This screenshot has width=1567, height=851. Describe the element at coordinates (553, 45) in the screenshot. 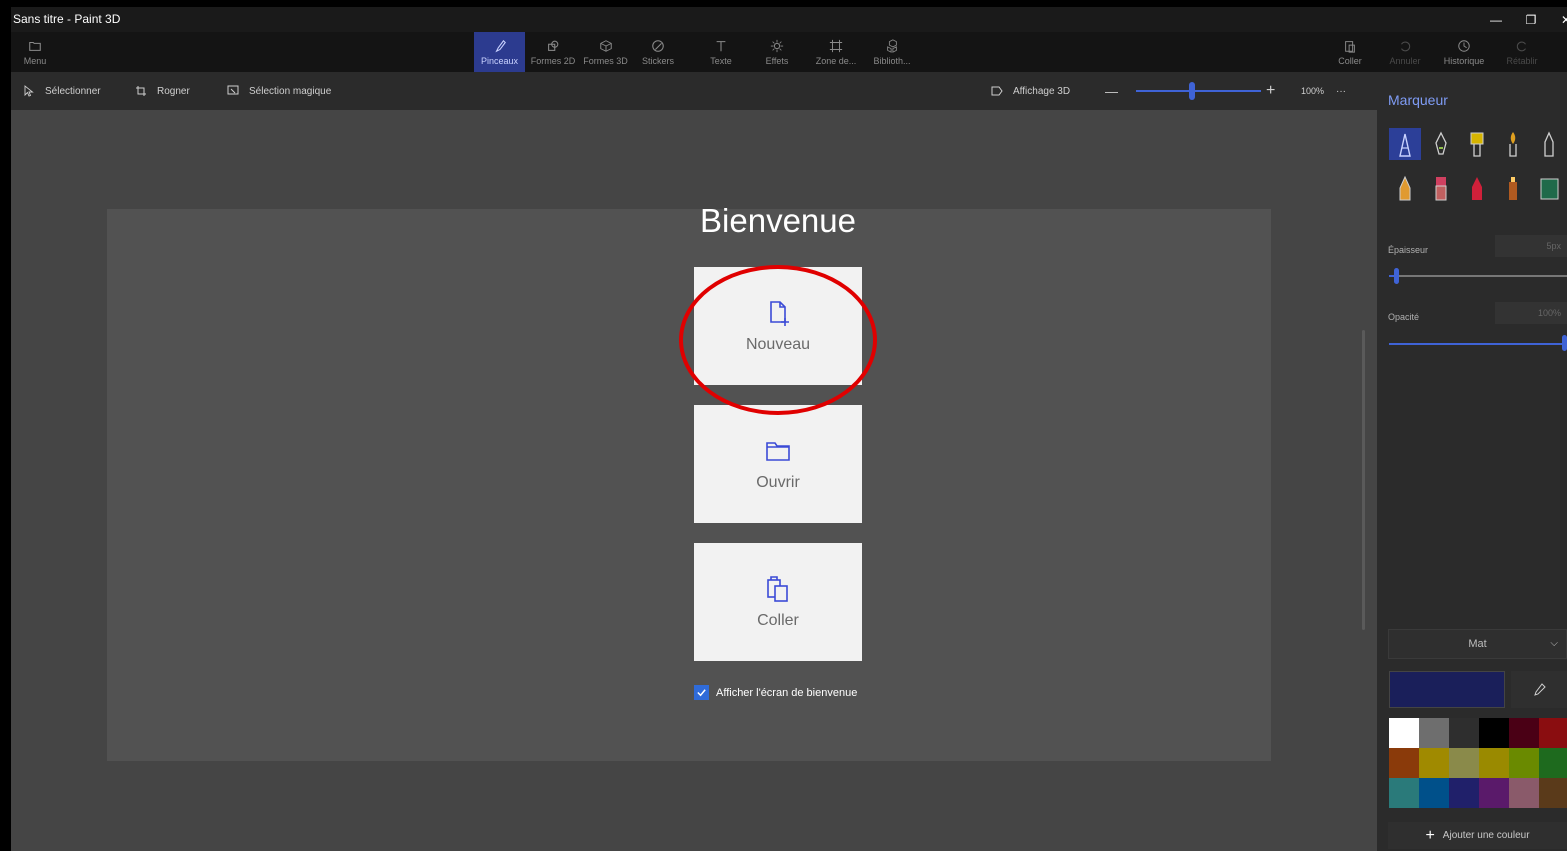

I see `shapes-2d-icon` at that location.